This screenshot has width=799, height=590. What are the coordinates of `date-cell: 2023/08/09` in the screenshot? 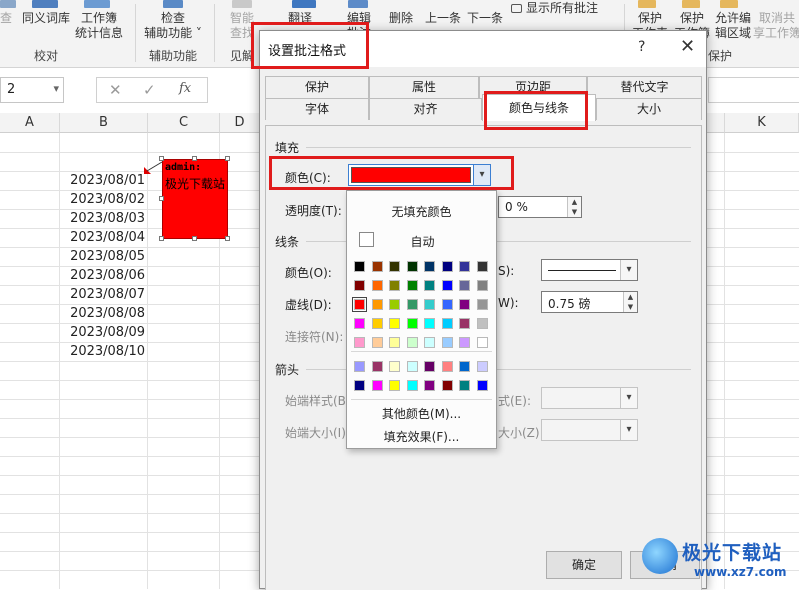 It's located at (104, 332).